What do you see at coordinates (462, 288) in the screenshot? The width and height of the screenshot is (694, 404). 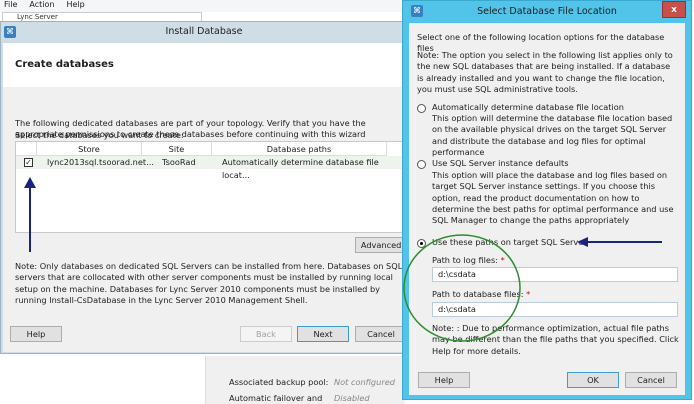 I see `highlight-circle` at bounding box center [462, 288].